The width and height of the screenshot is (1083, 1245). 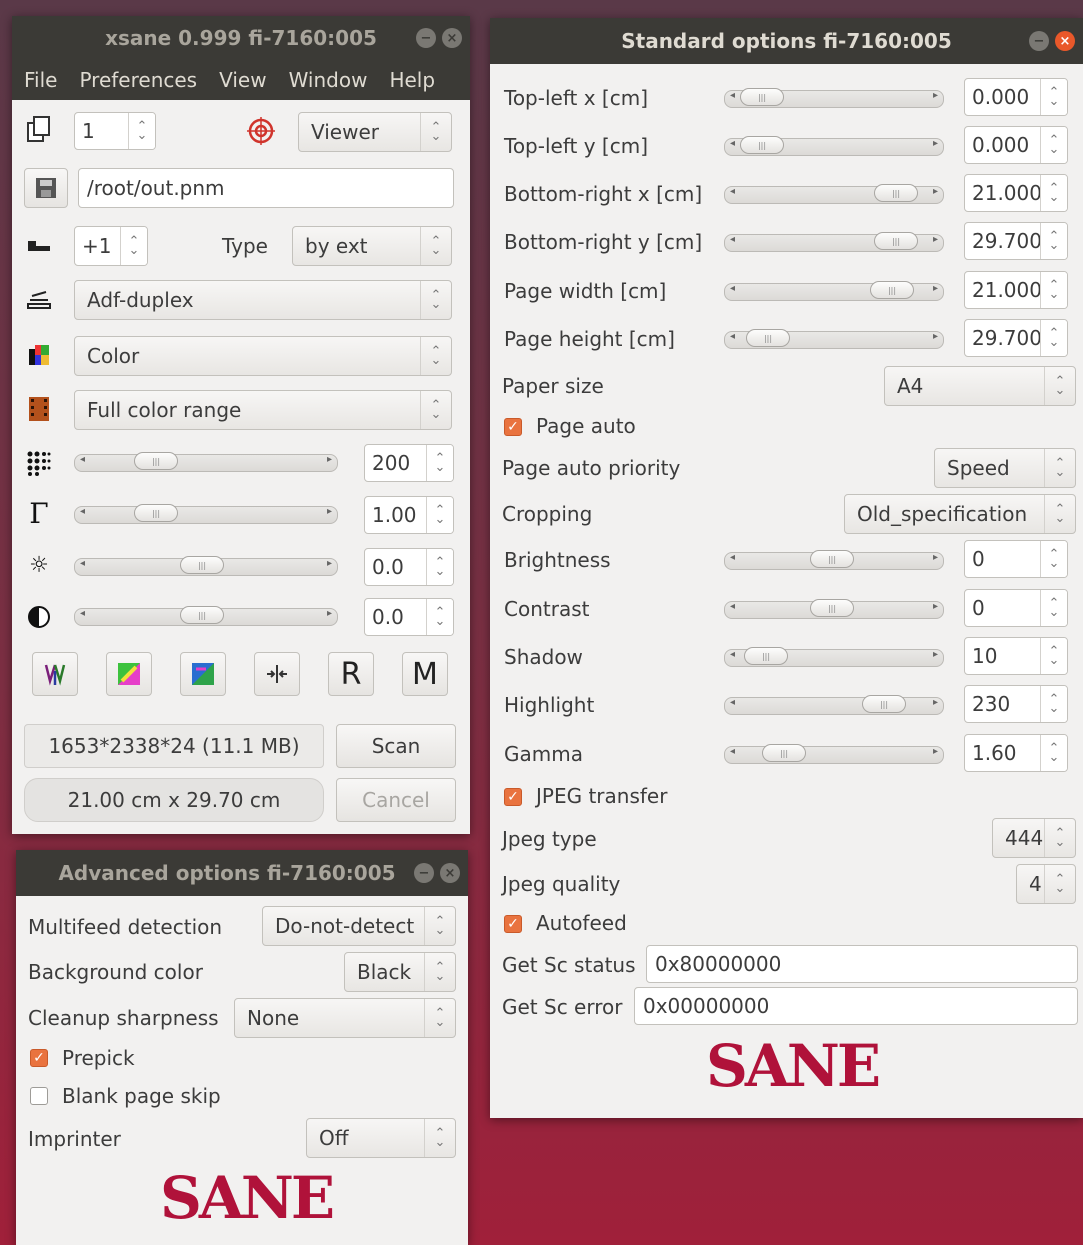 What do you see at coordinates (241, 38) in the screenshot?
I see `main-titlebar: xsane 0.999 fi-7160:005 − ×` at bounding box center [241, 38].